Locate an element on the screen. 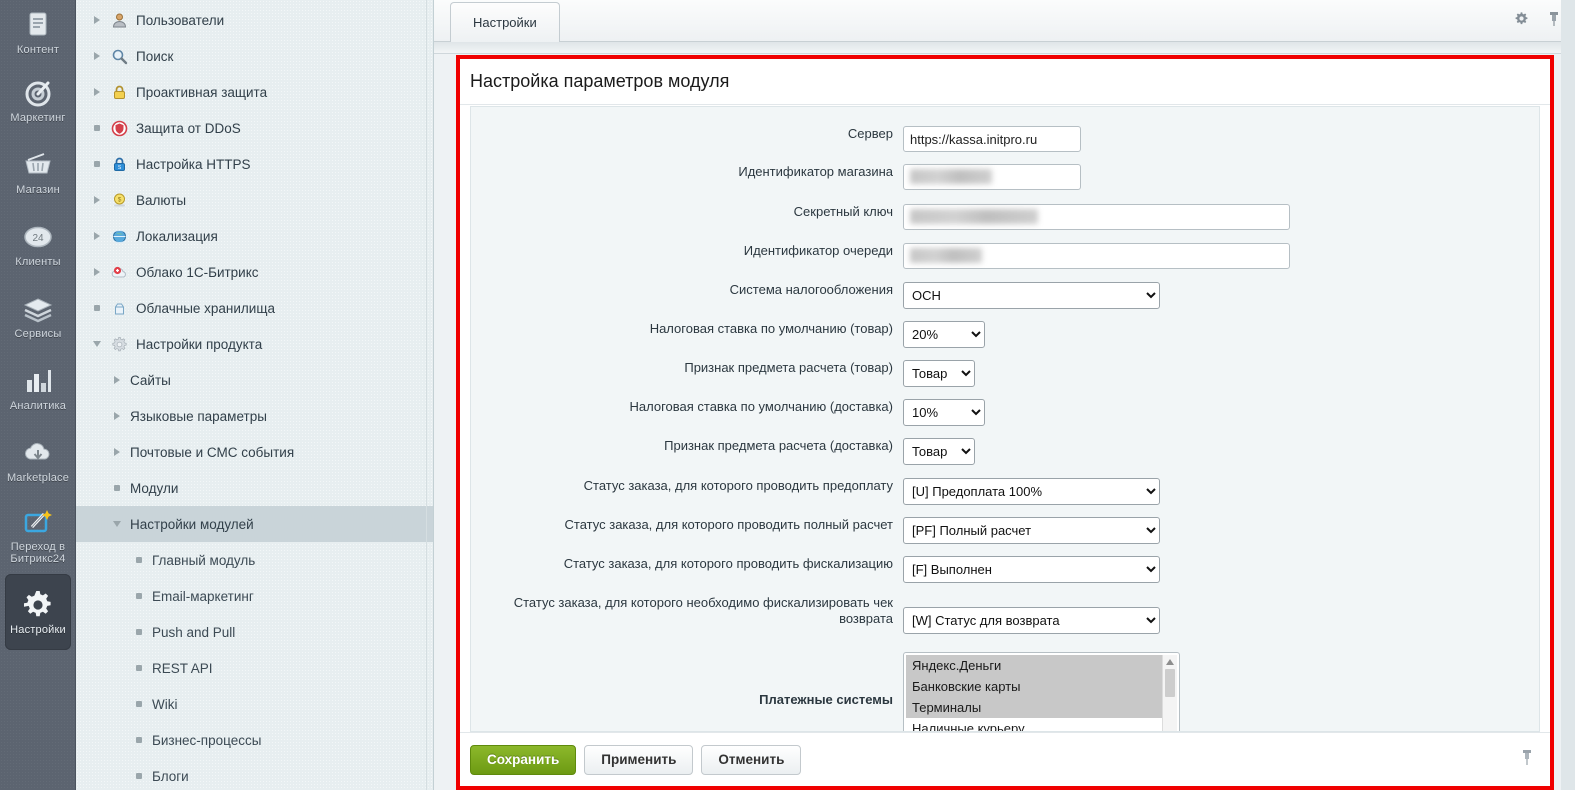  field-label: Сервер is located at coordinates (870, 133).